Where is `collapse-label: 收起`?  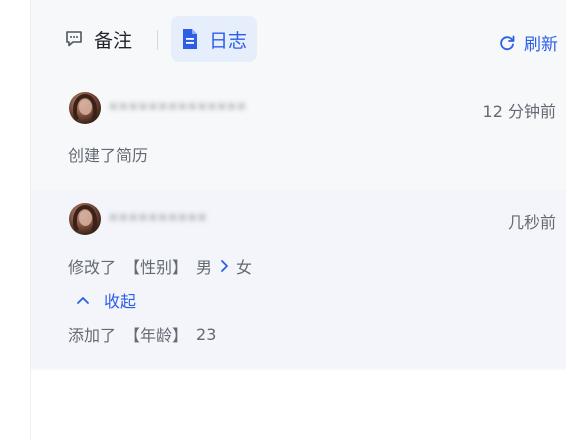
collapse-label: 收起 is located at coordinates (120, 301).